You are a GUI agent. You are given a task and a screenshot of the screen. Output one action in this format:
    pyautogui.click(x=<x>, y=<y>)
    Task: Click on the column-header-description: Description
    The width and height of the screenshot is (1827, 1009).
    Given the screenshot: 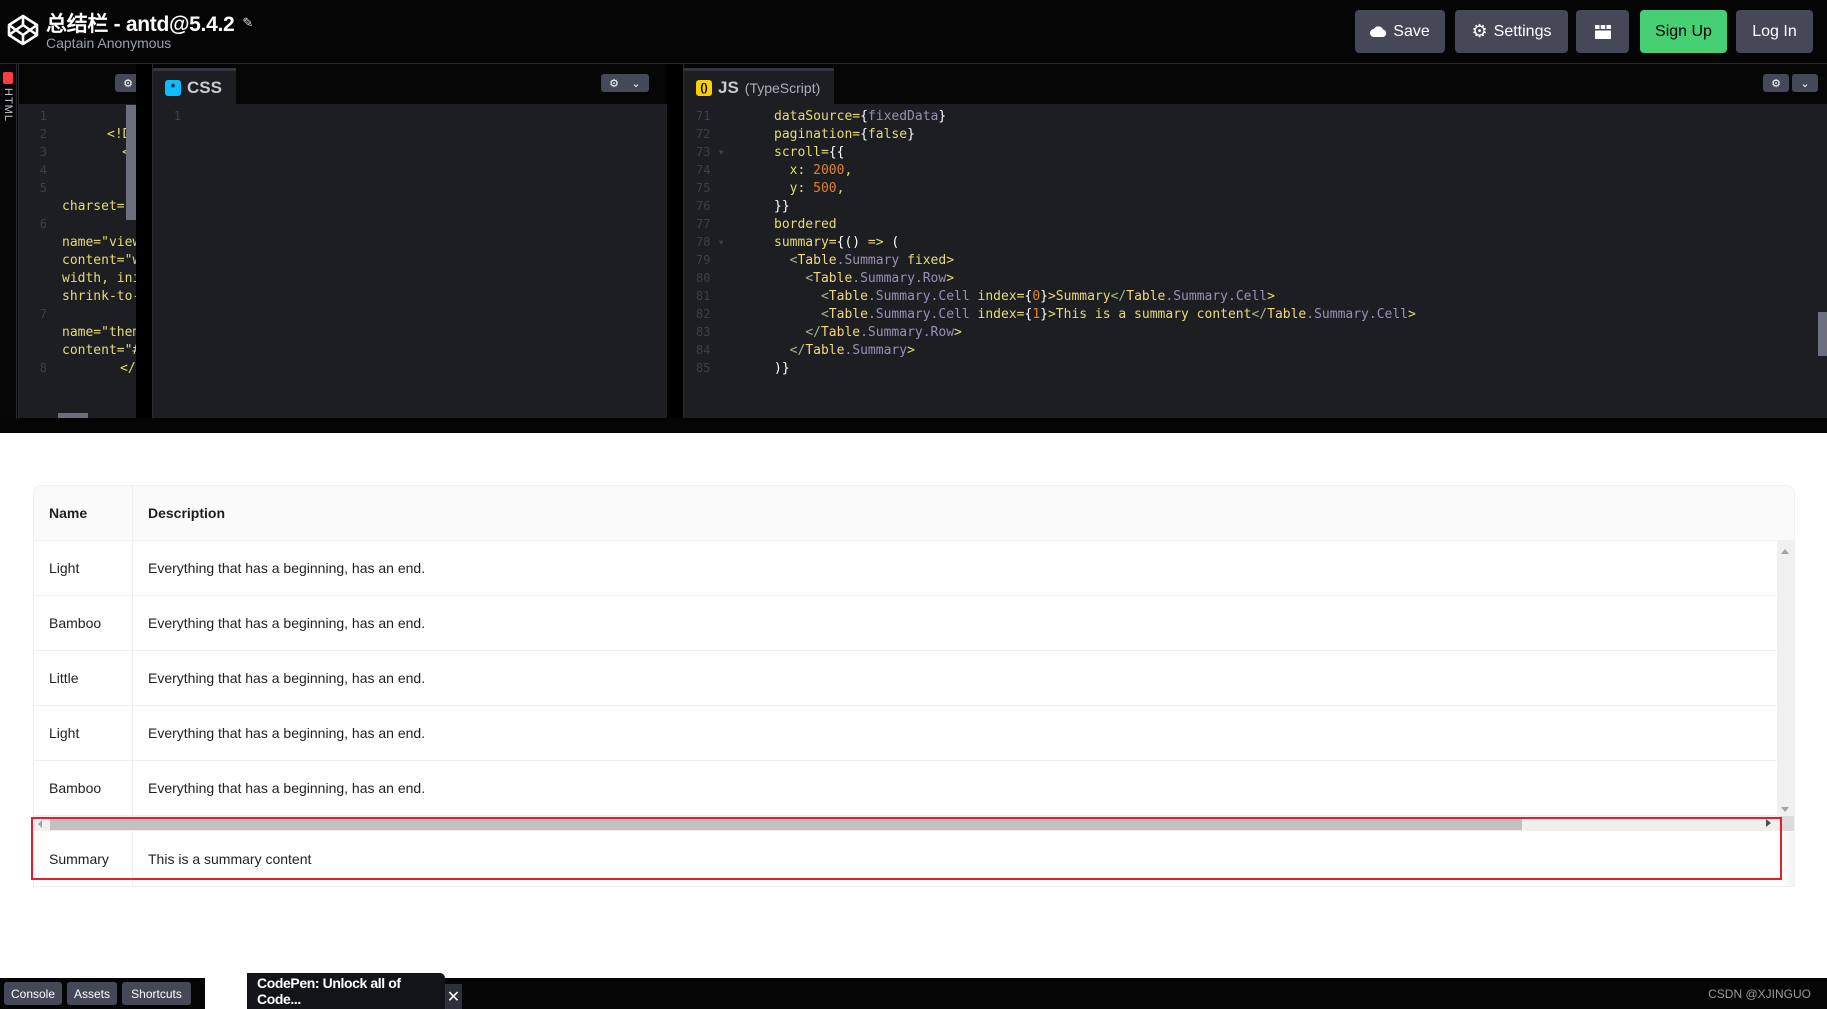 What is the action you would take?
    pyautogui.click(x=963, y=513)
    